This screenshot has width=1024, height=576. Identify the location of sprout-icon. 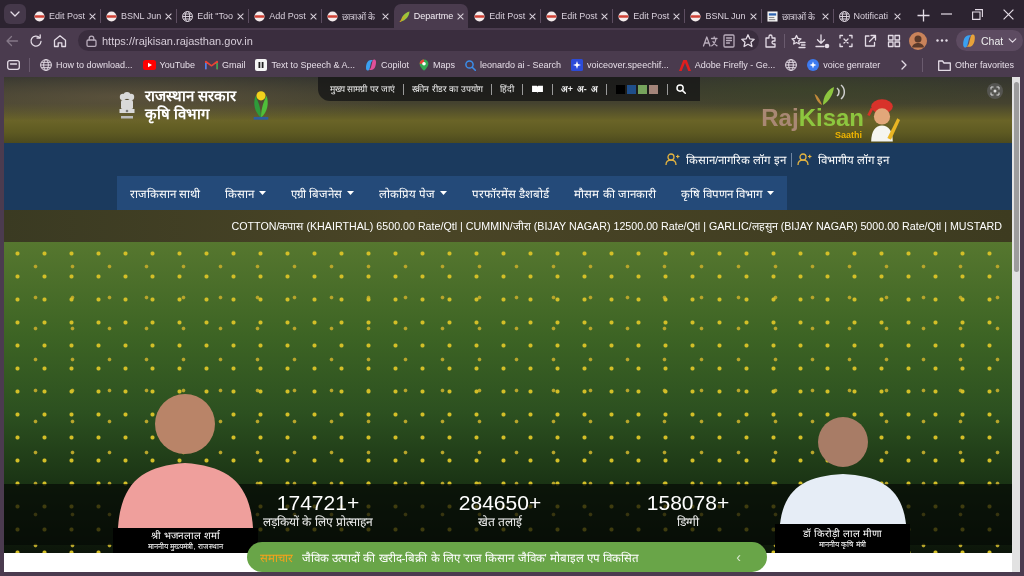
(404, 16).